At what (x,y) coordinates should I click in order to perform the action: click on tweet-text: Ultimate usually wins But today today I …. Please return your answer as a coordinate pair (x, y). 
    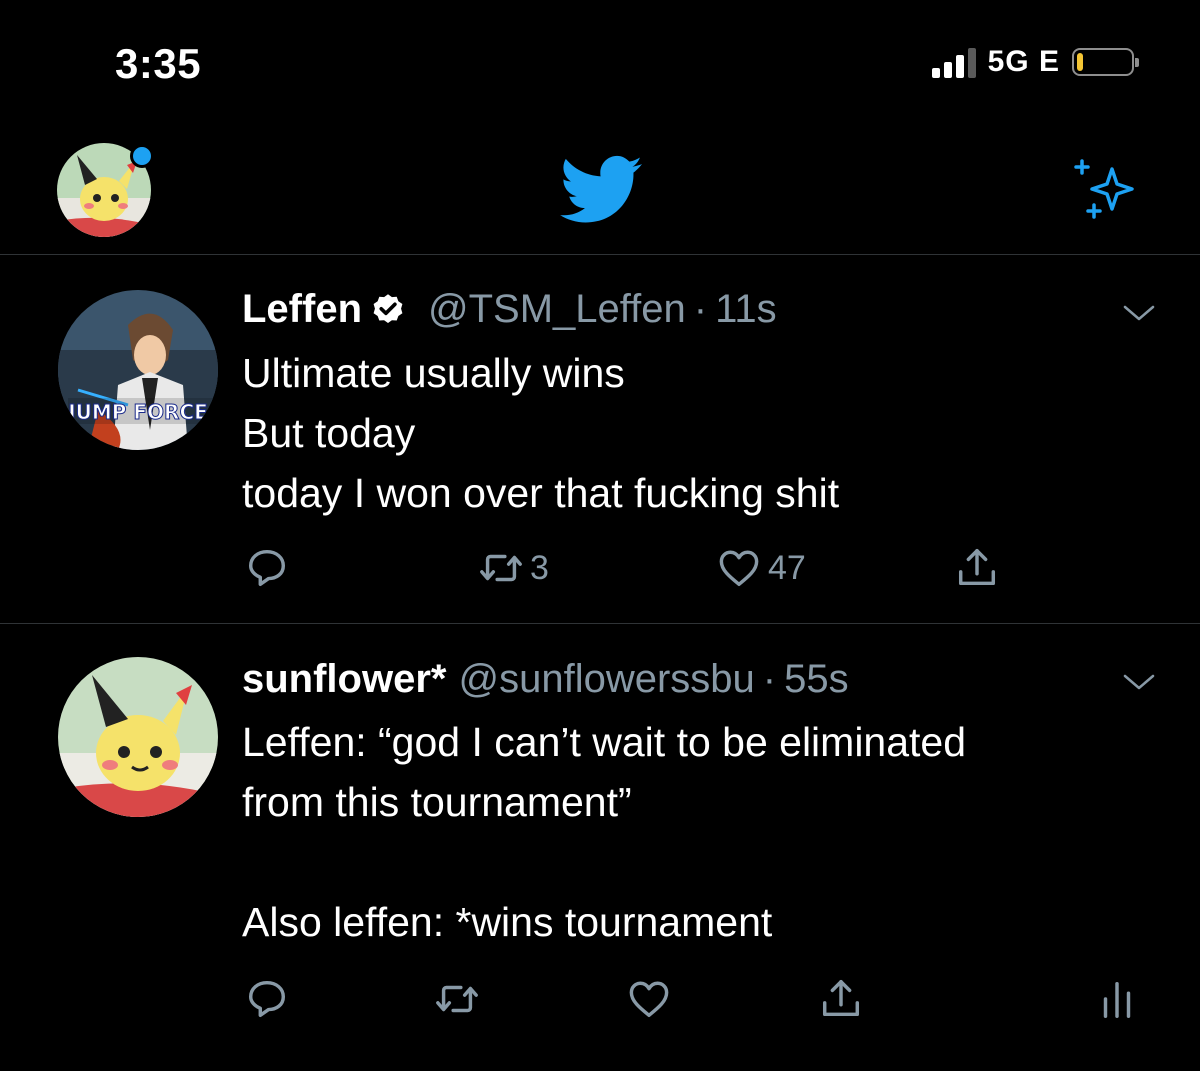
    Looking at the image, I should click on (541, 433).